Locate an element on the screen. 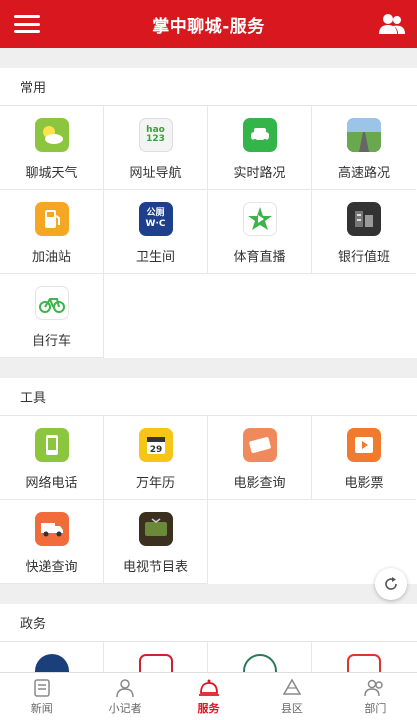 This screenshot has width=417, height=720. sports-live-icon is located at coordinates (259, 219).